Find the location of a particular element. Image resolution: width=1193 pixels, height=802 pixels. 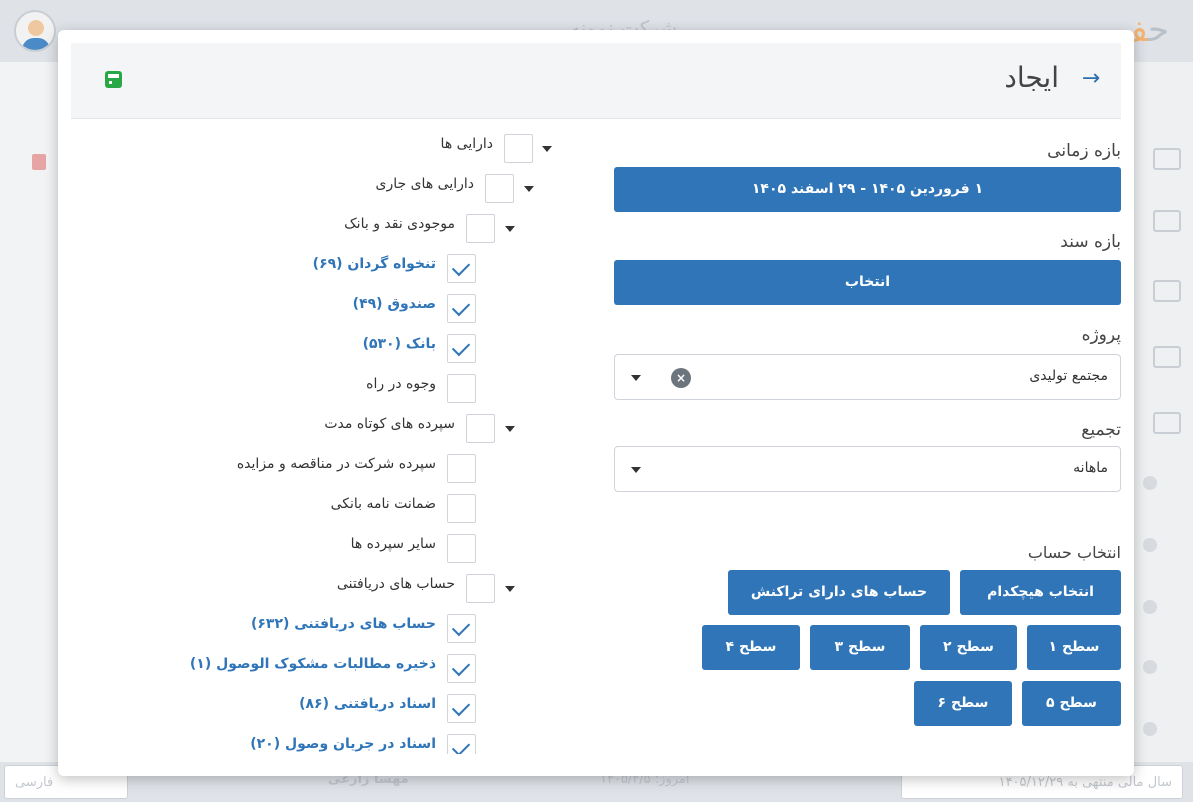

tree-item: سایر سپرده ها is located at coordinates (328, 549).